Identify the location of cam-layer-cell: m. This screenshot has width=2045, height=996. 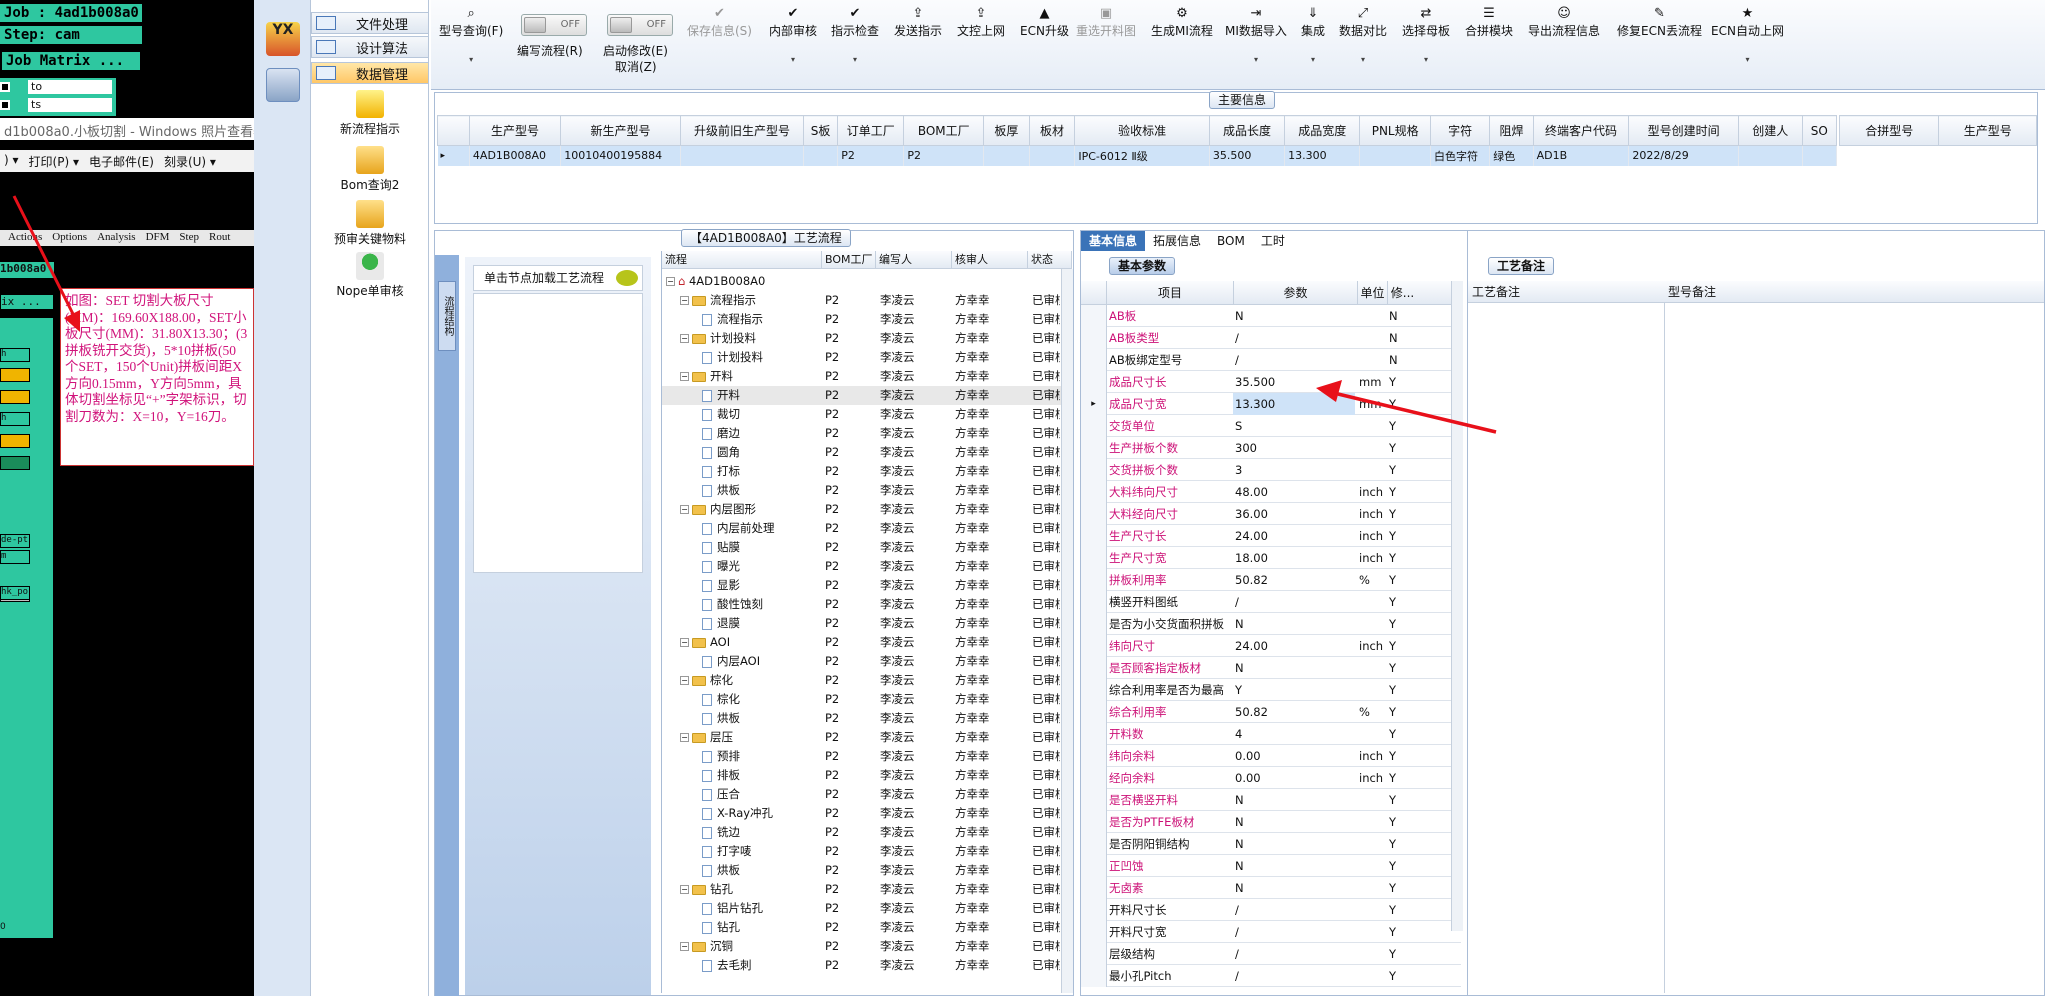
(15, 557).